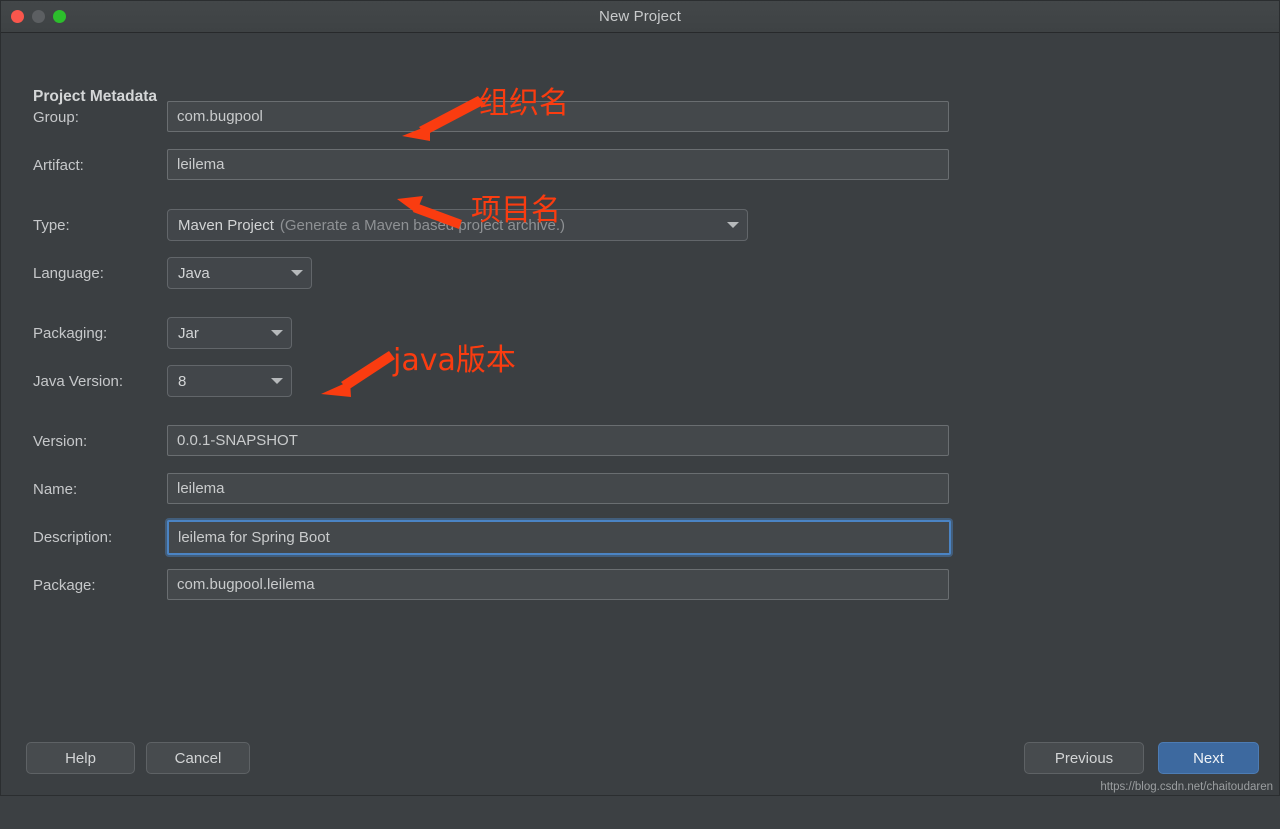 This screenshot has width=1280, height=829. Describe the element at coordinates (38, 16) in the screenshot. I see `minimize-window-icon` at that location.